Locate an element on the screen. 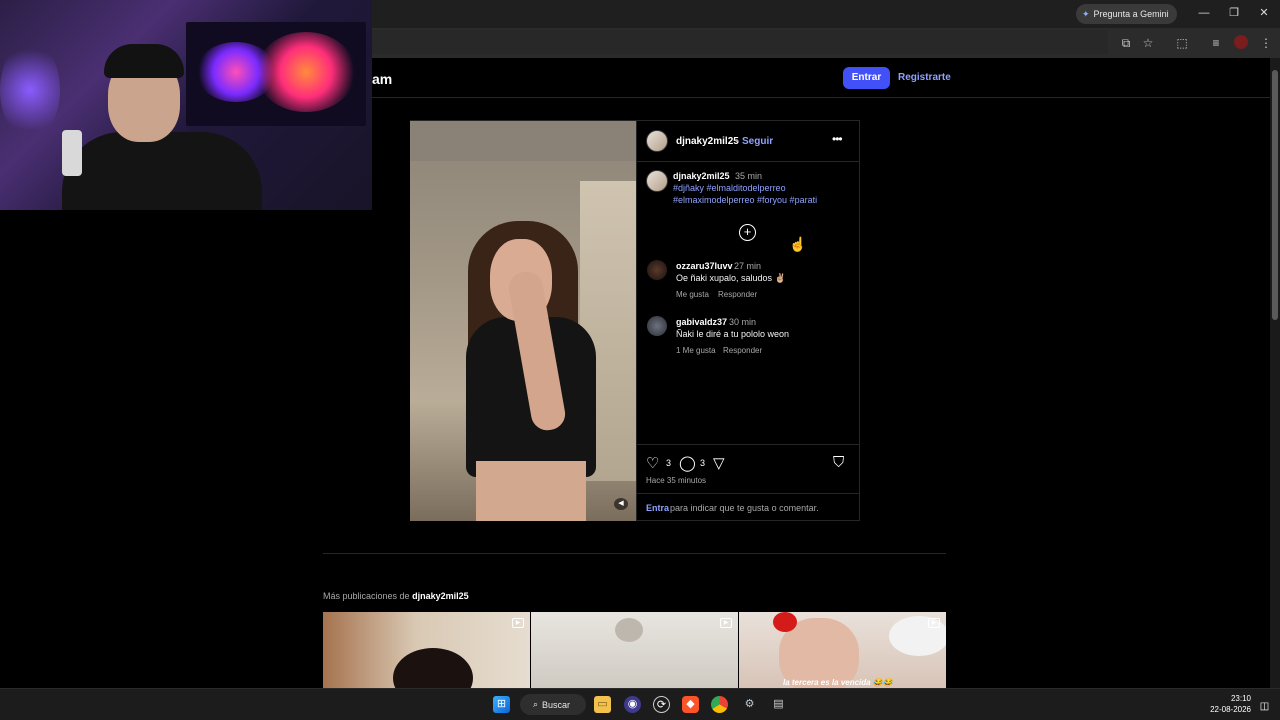 This screenshot has width=1280, height=720. bookmark-star-icon: ☆ is located at coordinates (1148, 43).